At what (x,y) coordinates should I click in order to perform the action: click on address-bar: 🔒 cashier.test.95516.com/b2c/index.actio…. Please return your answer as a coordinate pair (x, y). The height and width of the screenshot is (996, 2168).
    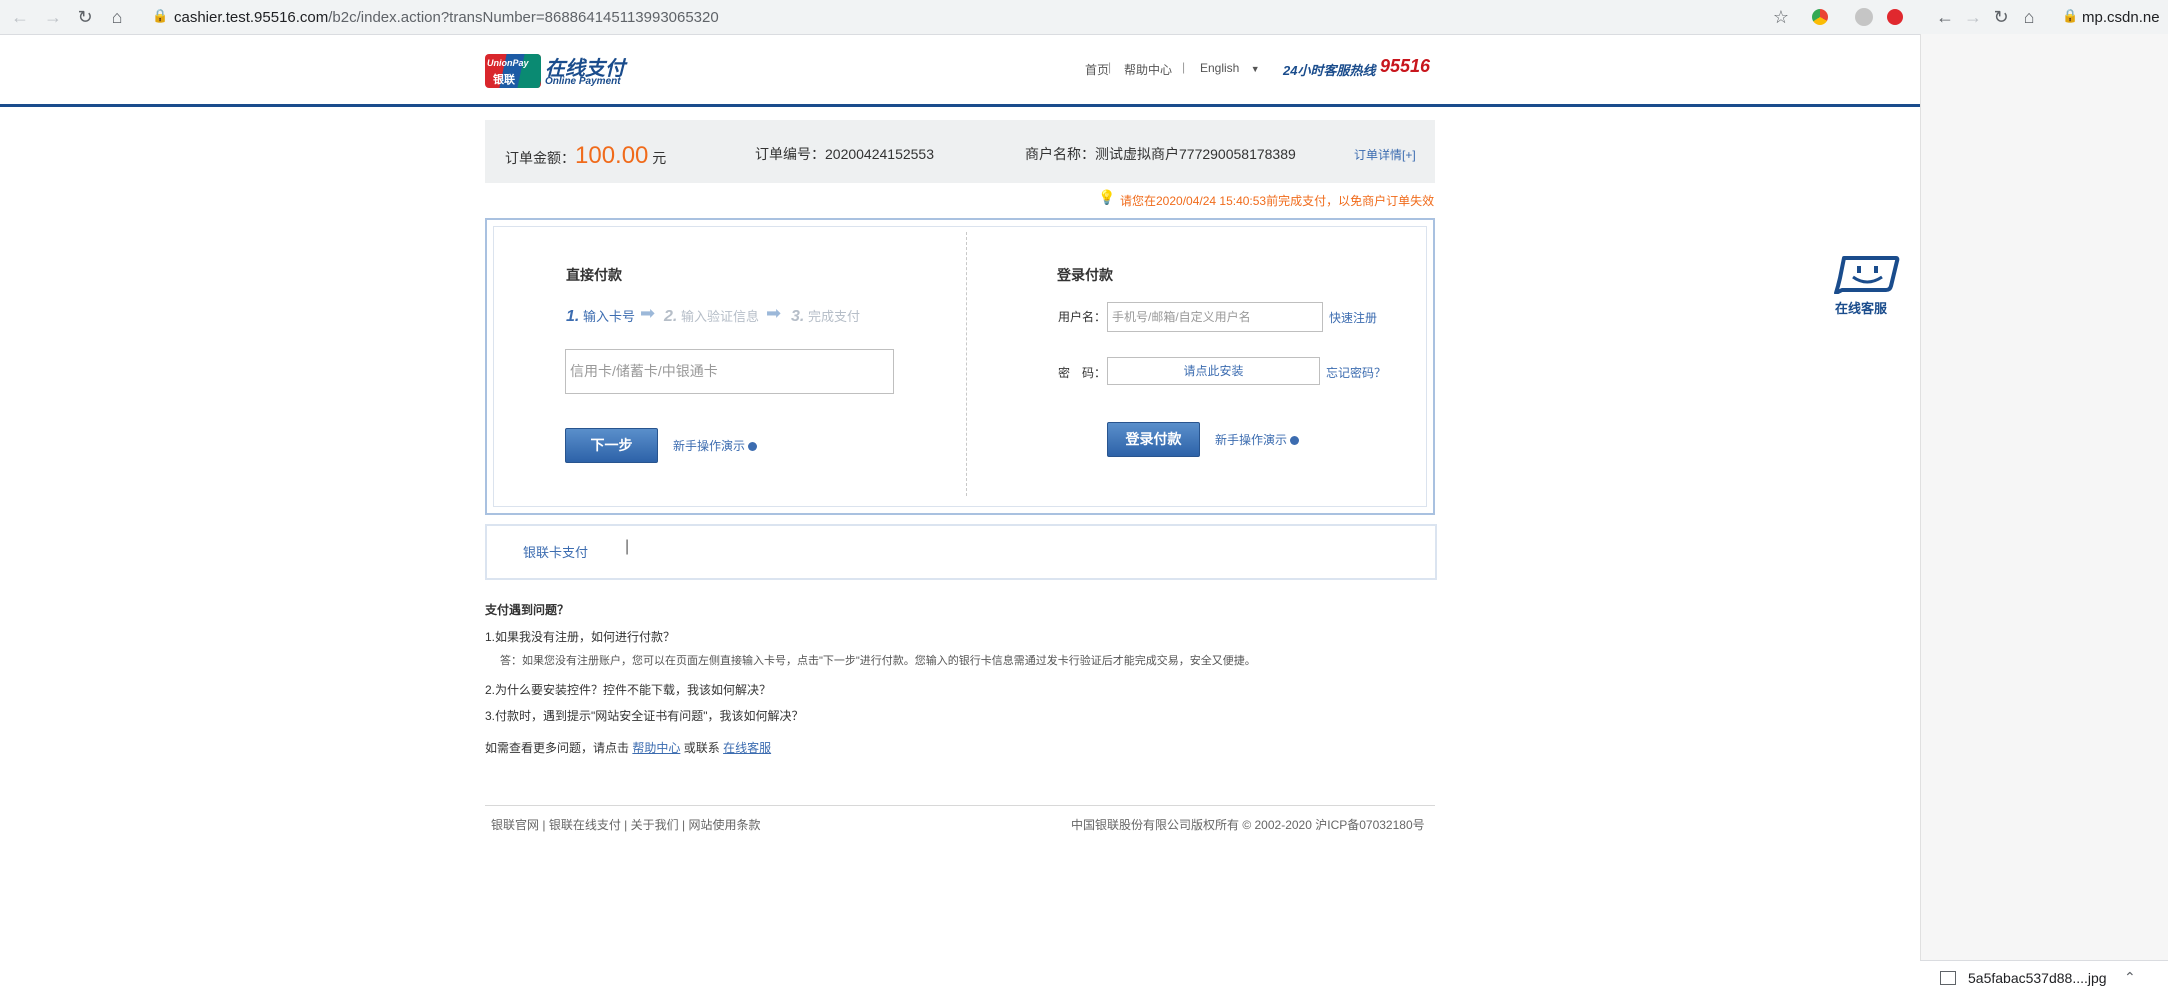
    Looking at the image, I should click on (963, 17).